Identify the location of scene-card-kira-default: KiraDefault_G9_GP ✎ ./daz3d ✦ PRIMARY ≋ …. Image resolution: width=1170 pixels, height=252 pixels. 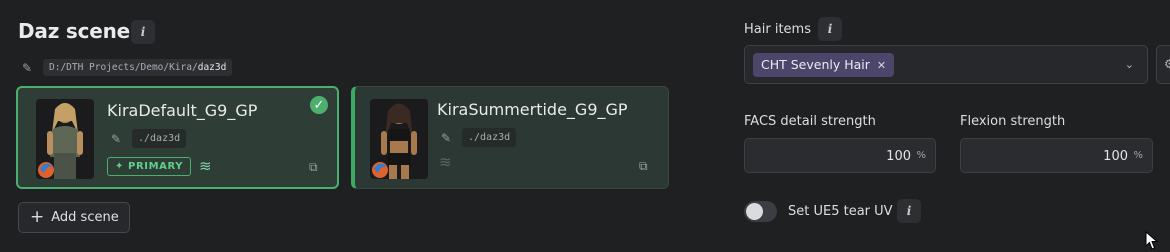
(177, 137).